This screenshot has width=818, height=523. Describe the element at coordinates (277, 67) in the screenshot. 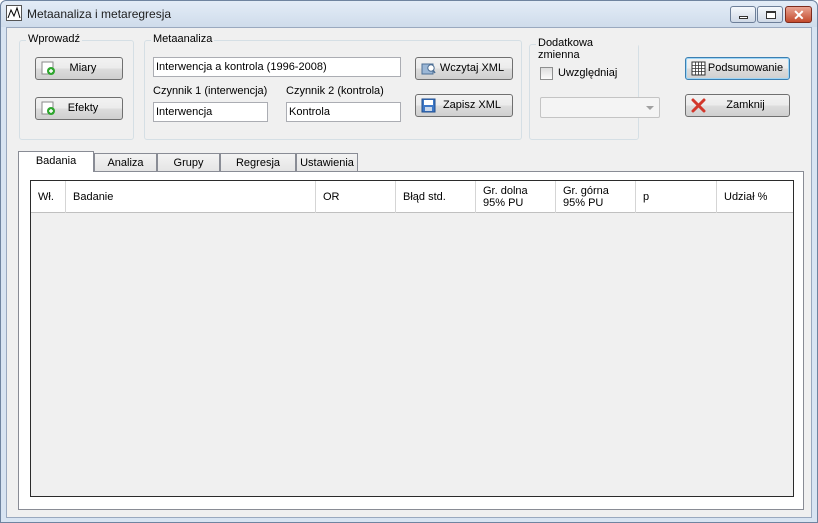

I see `metaanalysis-title-field: Interwencja a kontrola (1996-2008)` at that location.